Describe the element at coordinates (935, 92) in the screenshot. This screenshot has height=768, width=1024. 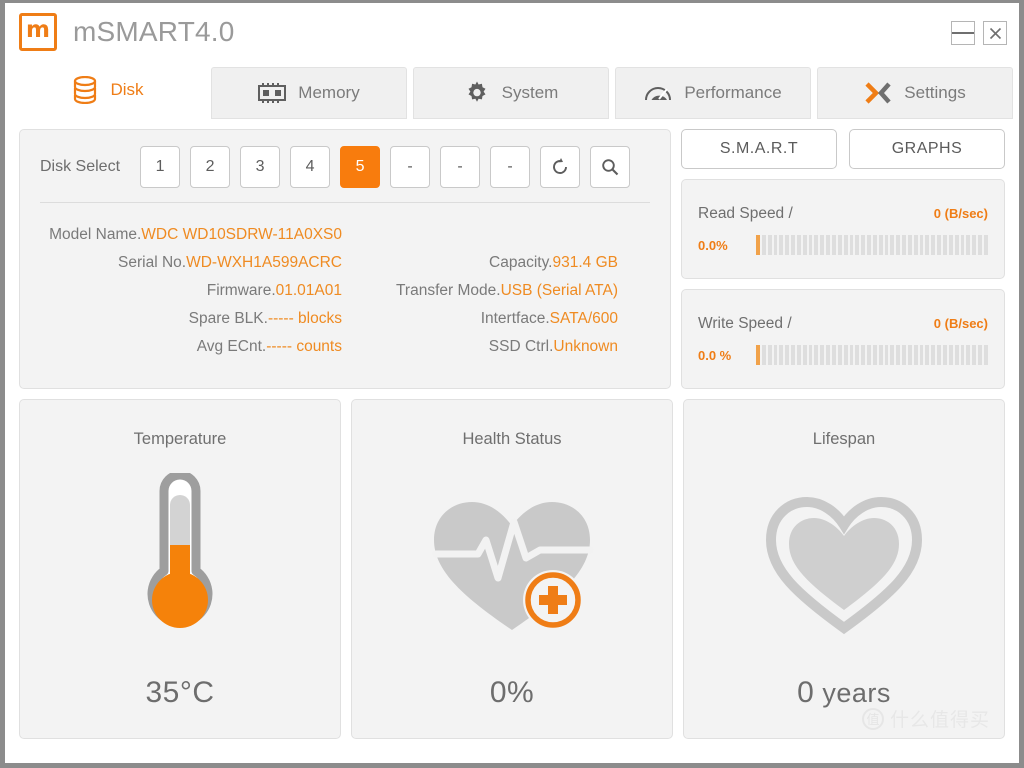
I see `tab-settings-label: Settings` at that location.